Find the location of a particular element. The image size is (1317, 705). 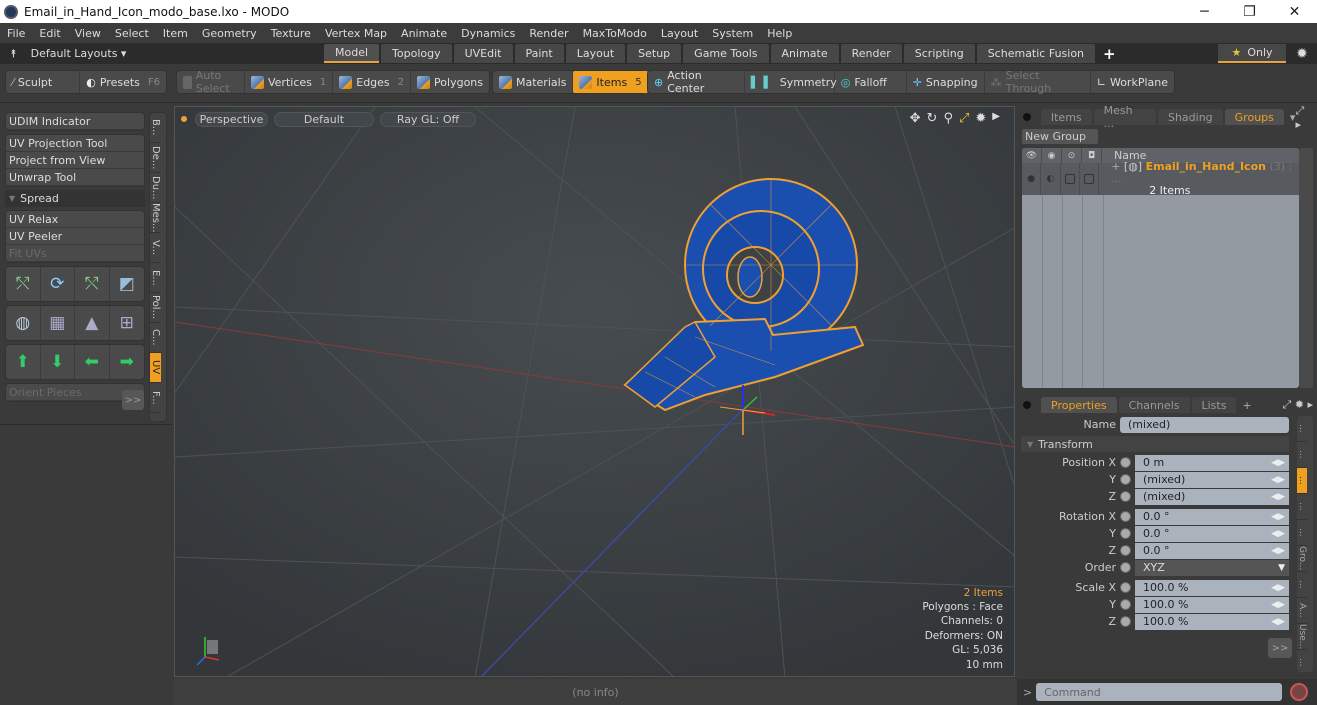

presets-button: ◐ Presets F6 is located at coordinates (123, 82).